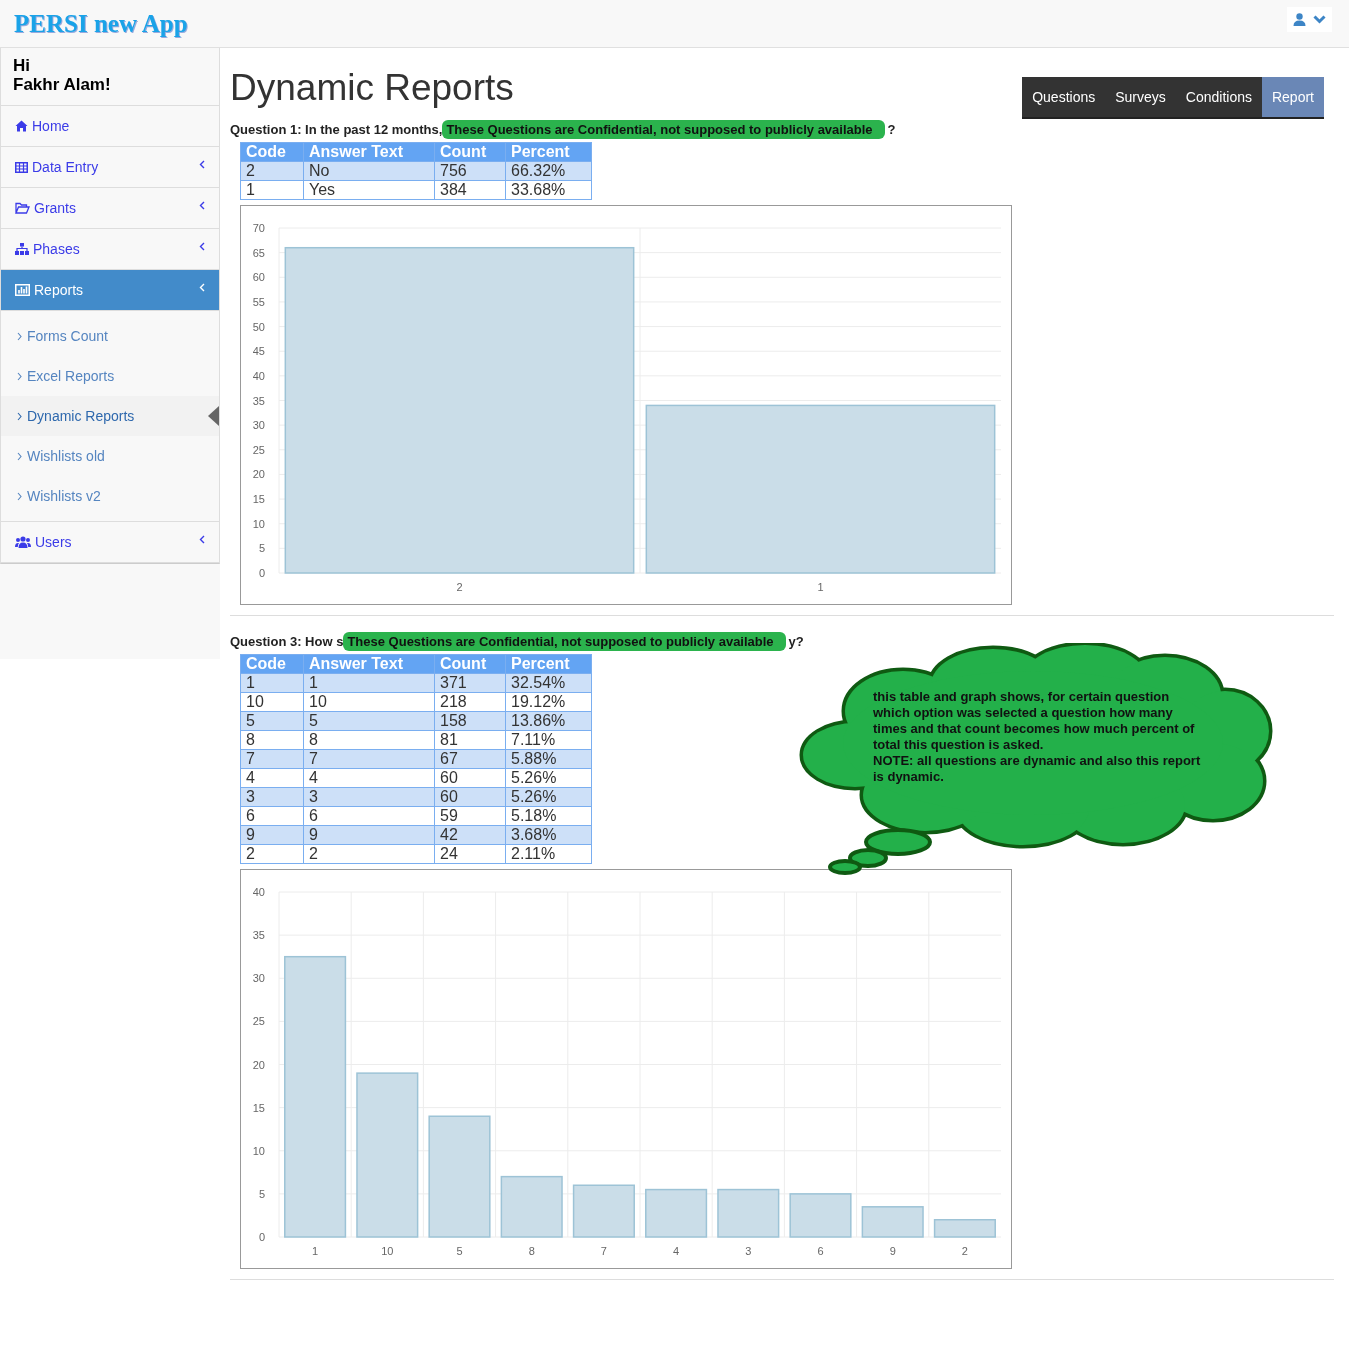  Describe the element at coordinates (22, 249) in the screenshot. I see `sitemap-icon` at that location.